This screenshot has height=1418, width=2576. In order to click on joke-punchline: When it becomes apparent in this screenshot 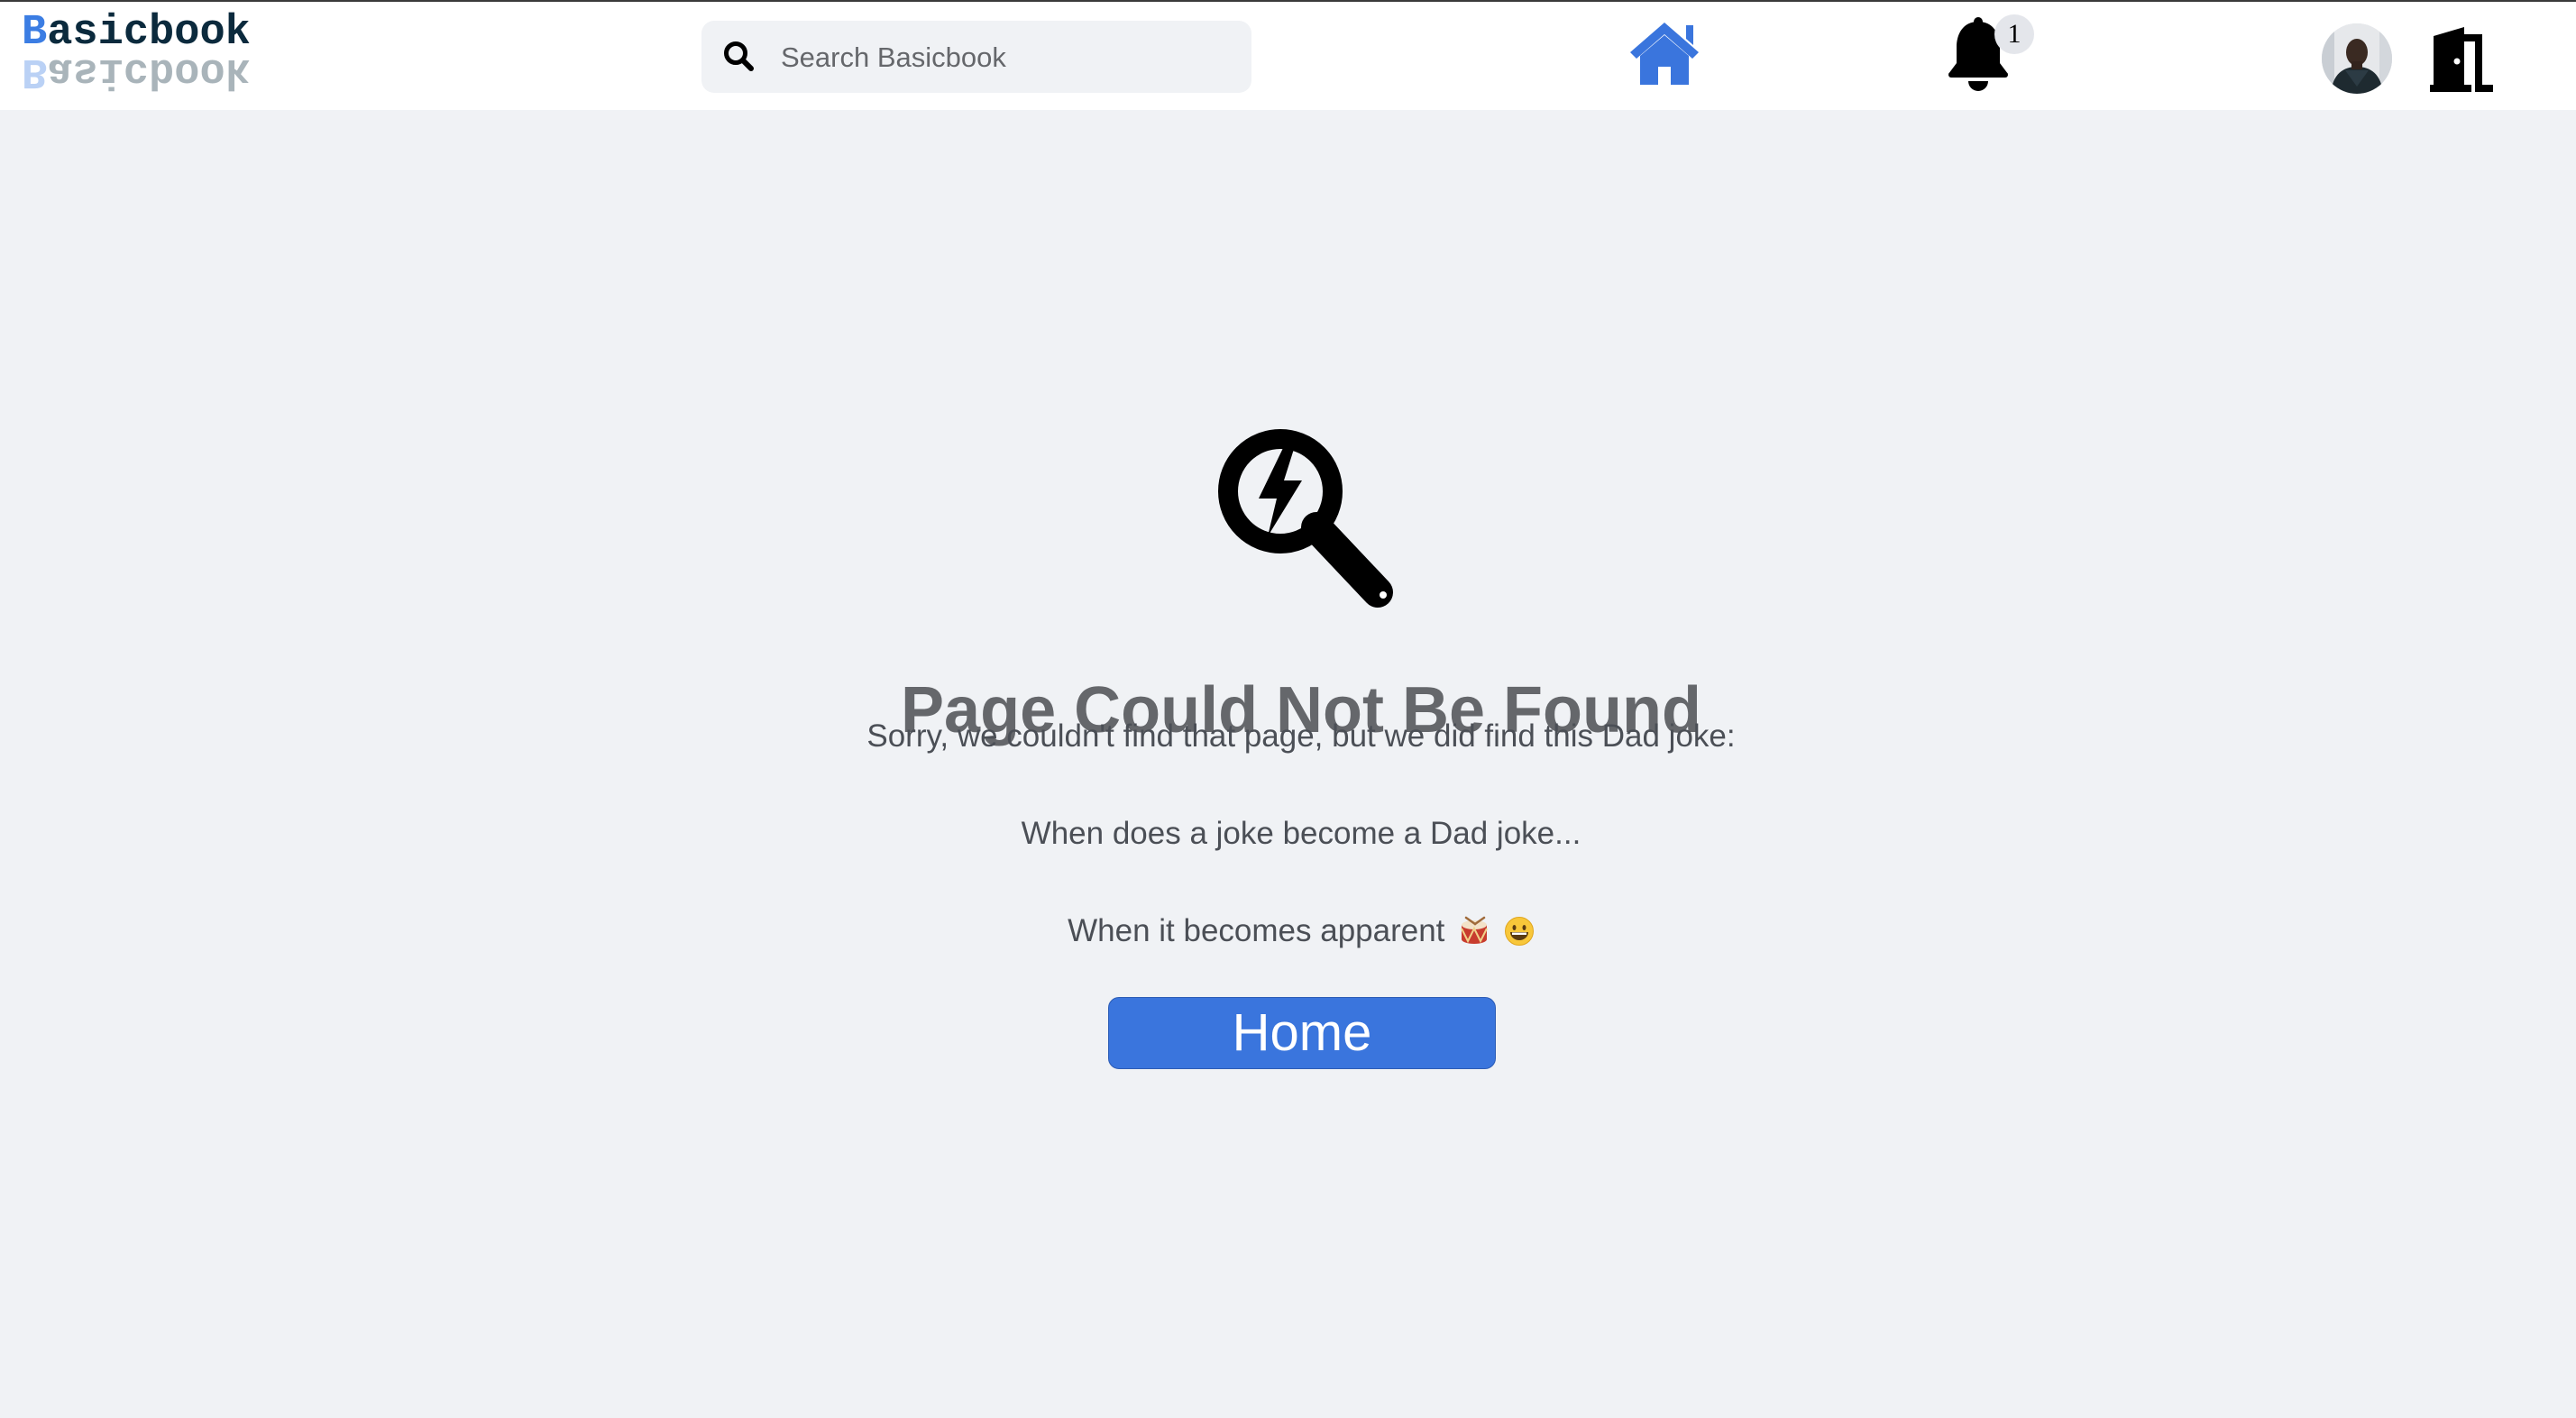, I will do `click(1256, 930)`.